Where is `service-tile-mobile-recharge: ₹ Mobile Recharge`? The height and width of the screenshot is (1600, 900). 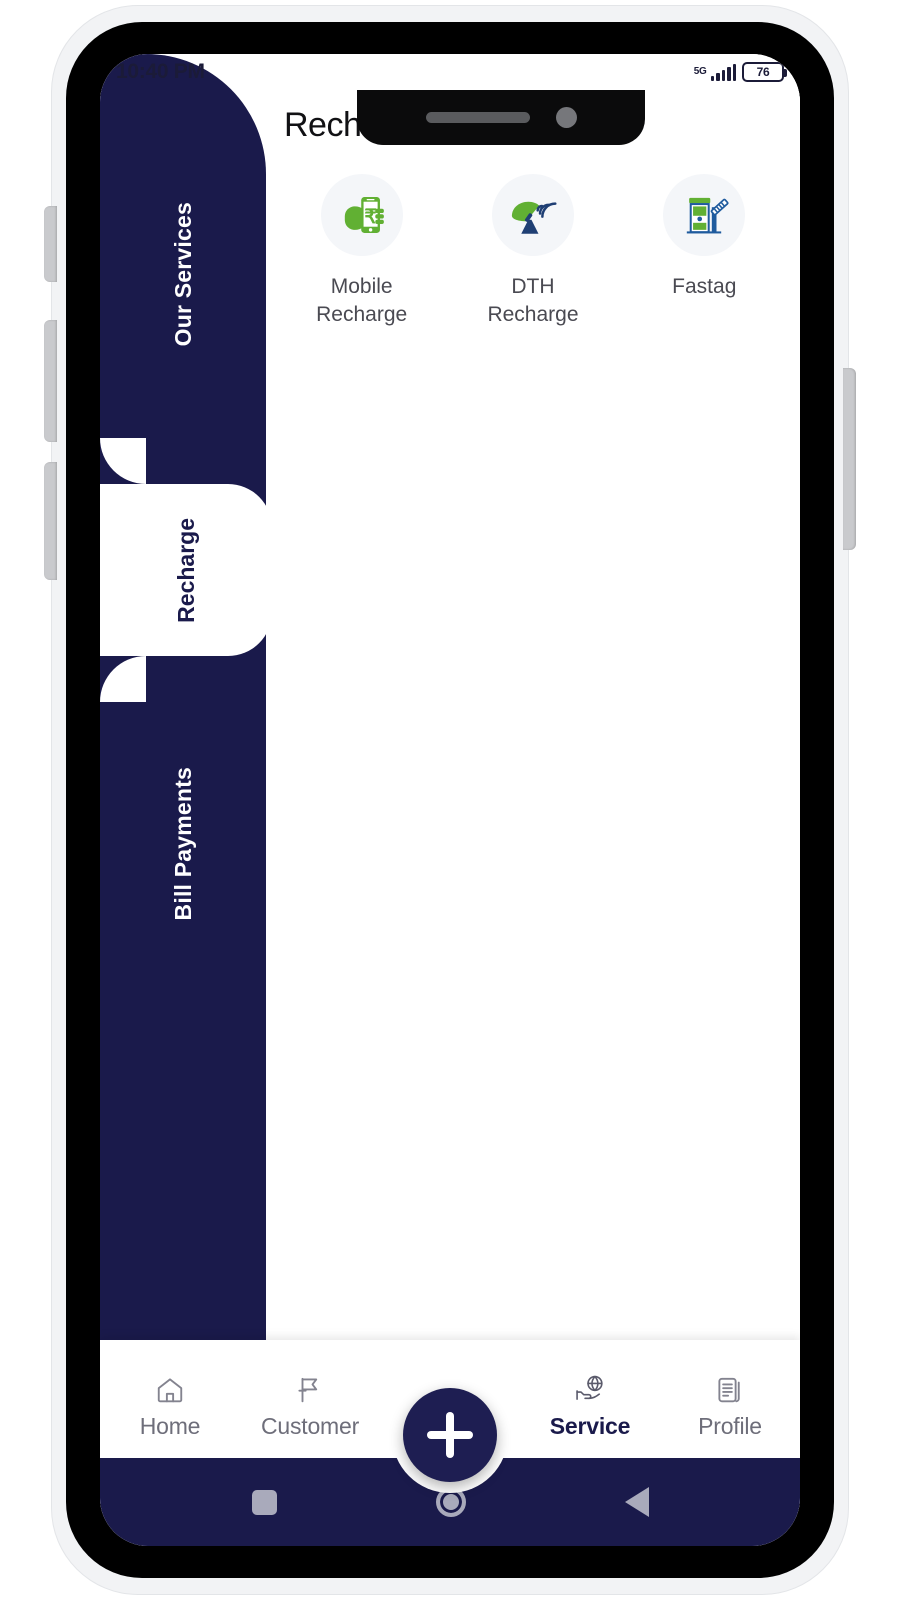
service-tile-mobile-recharge: ₹ Mobile Recharge is located at coordinates (361, 251).